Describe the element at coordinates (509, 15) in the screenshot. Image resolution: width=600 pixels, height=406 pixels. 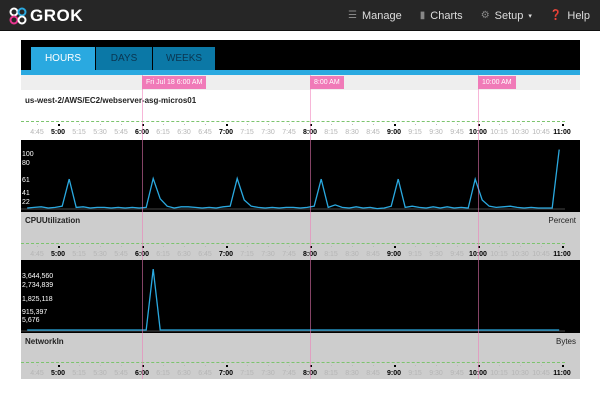
I see `nav-label: Setup` at that location.